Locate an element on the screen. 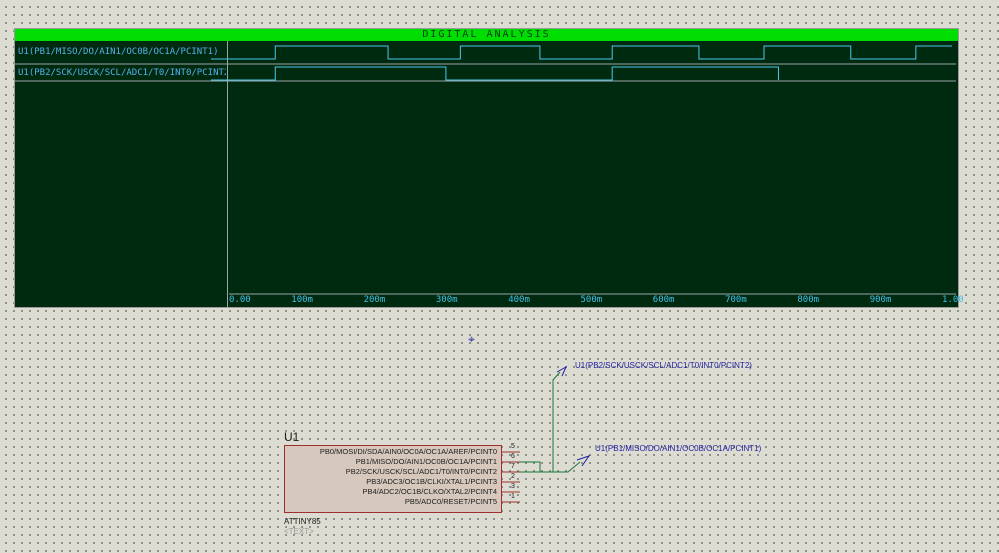  axis-tick-label: 600m is located at coordinates (663, 300).